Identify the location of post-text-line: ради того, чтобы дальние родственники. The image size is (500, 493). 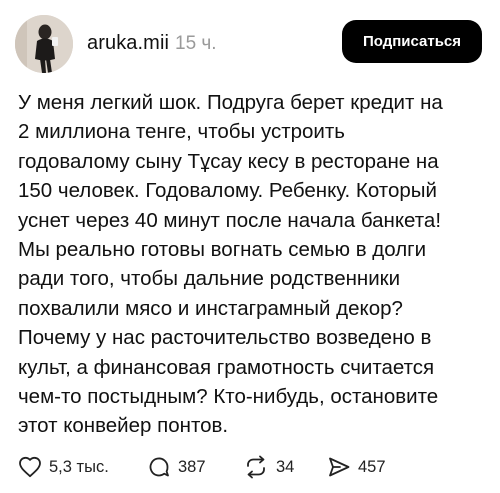
(209, 279).